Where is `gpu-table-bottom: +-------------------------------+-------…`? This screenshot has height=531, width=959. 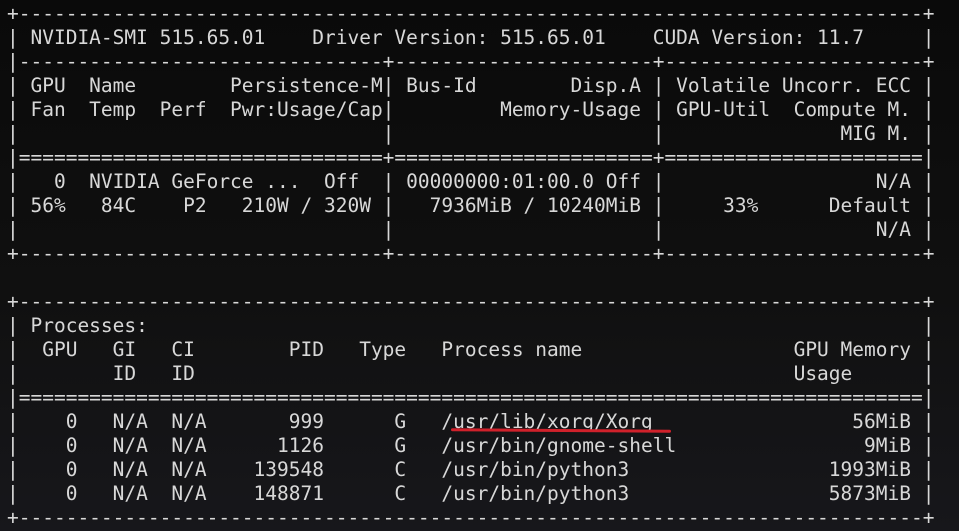
gpu-table-bottom: +-------------------------------+-------… is located at coordinates (471, 253).